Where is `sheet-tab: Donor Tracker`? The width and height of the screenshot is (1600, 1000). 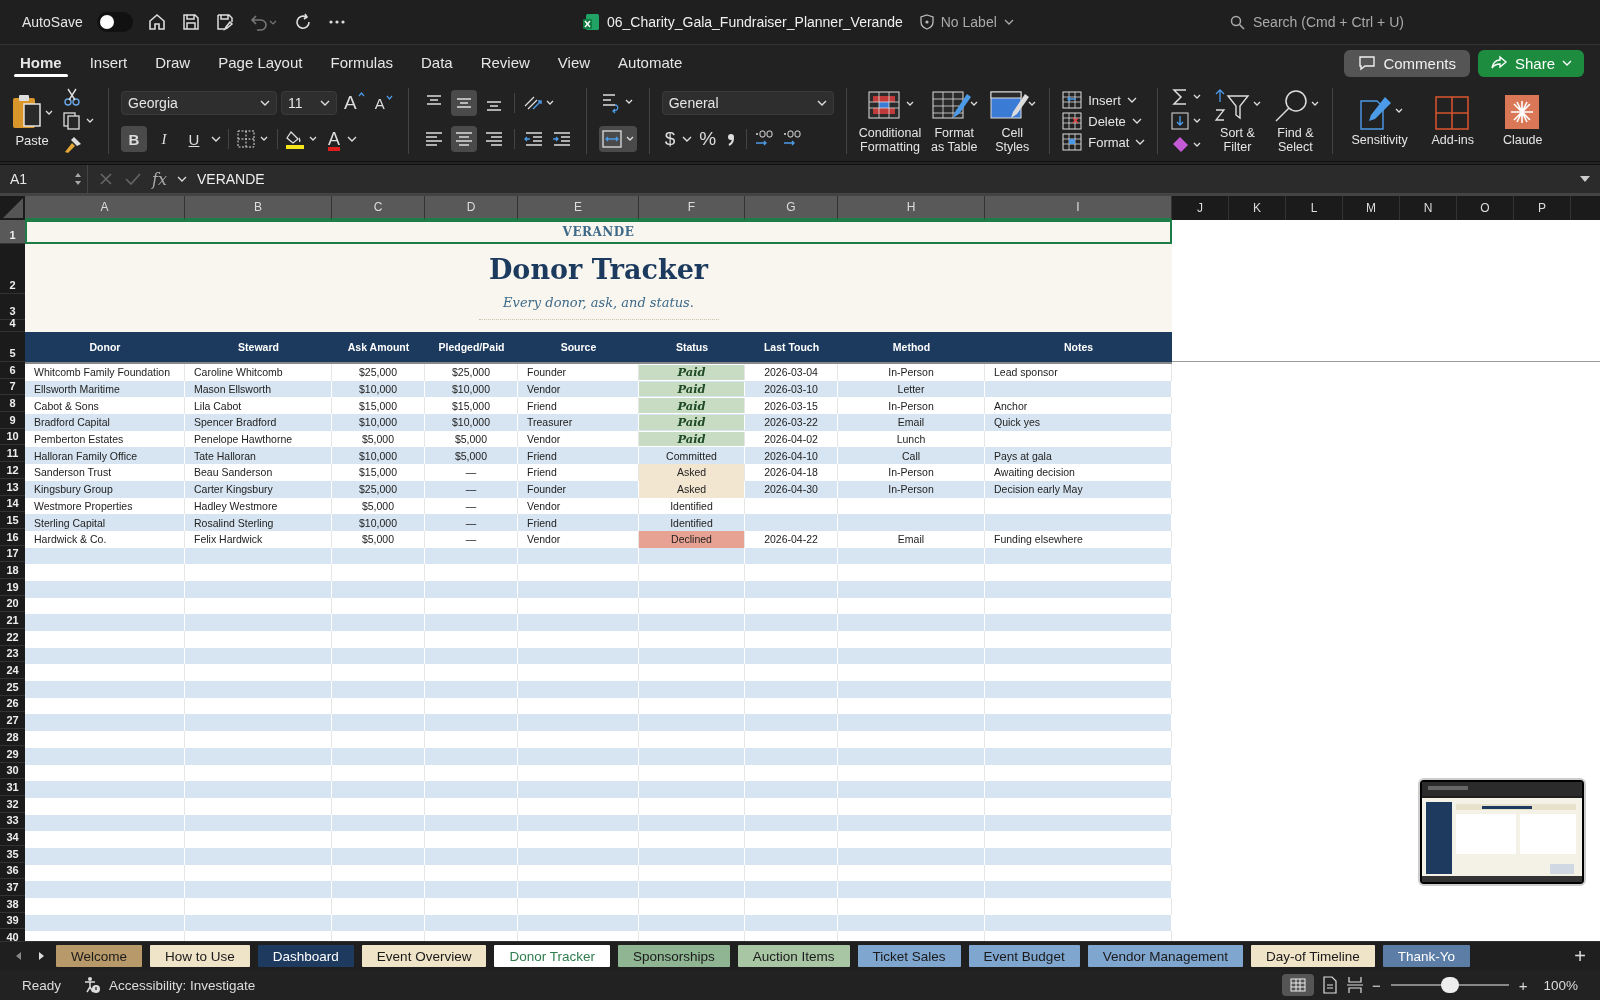 sheet-tab: Donor Tracker is located at coordinates (552, 956).